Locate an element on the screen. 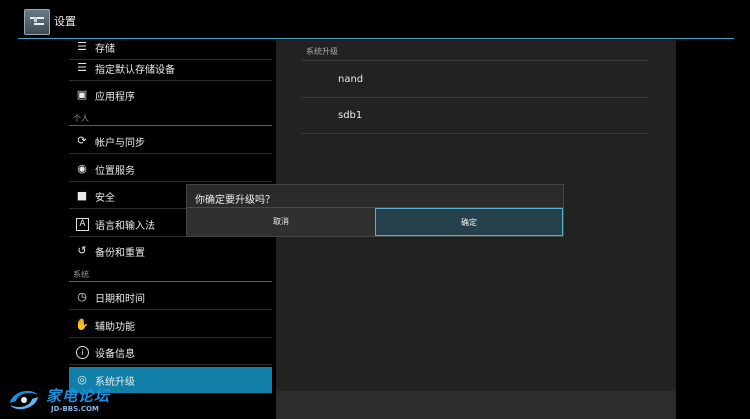  option-nand: nand is located at coordinates (350, 79).